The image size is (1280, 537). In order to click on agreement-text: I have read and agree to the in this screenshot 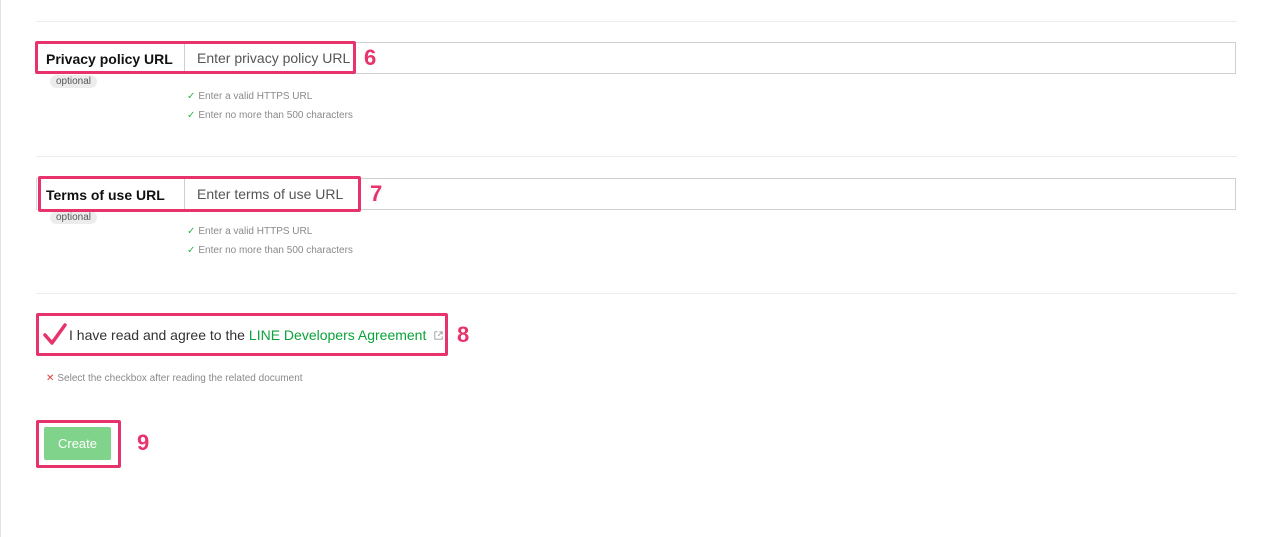, I will do `click(157, 335)`.